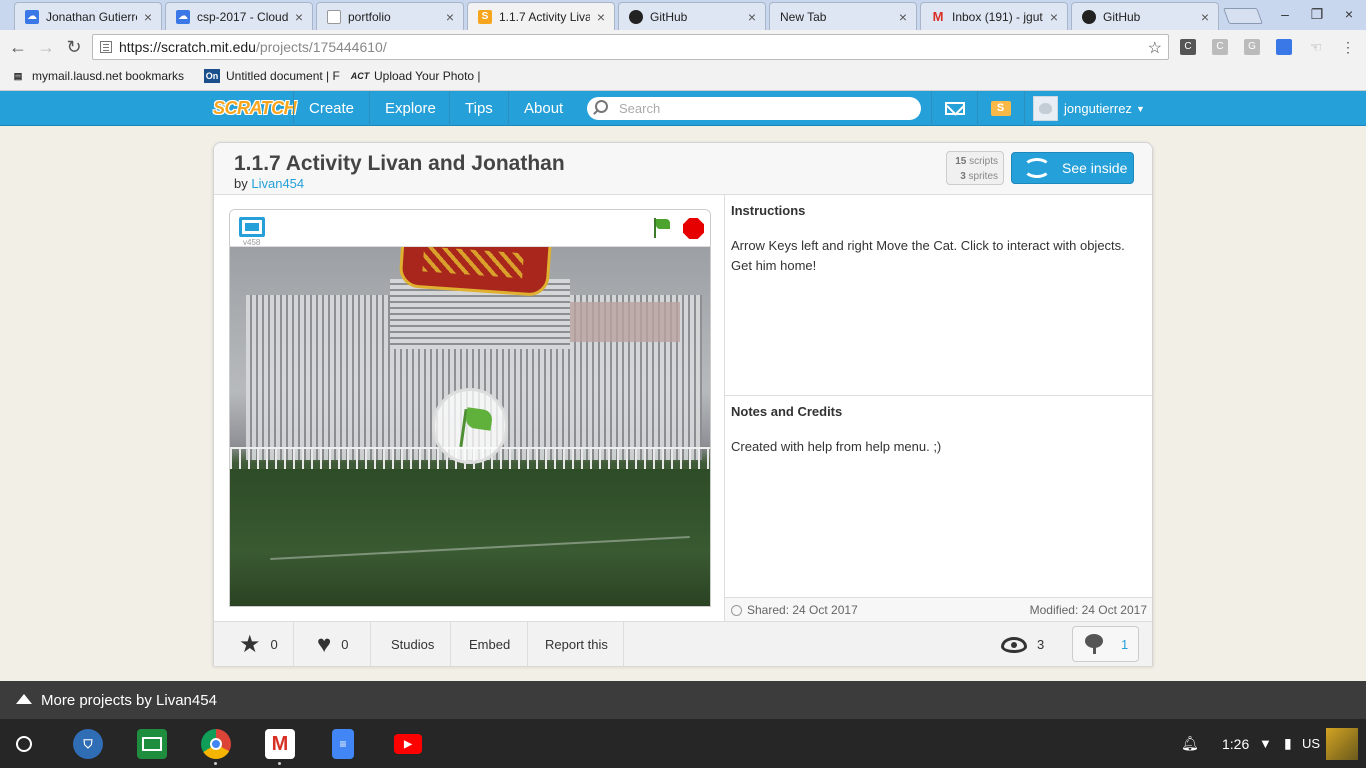 The image size is (1366, 768). What do you see at coordinates (478, 108) in the screenshot?
I see `nav-tips: Tips` at bounding box center [478, 108].